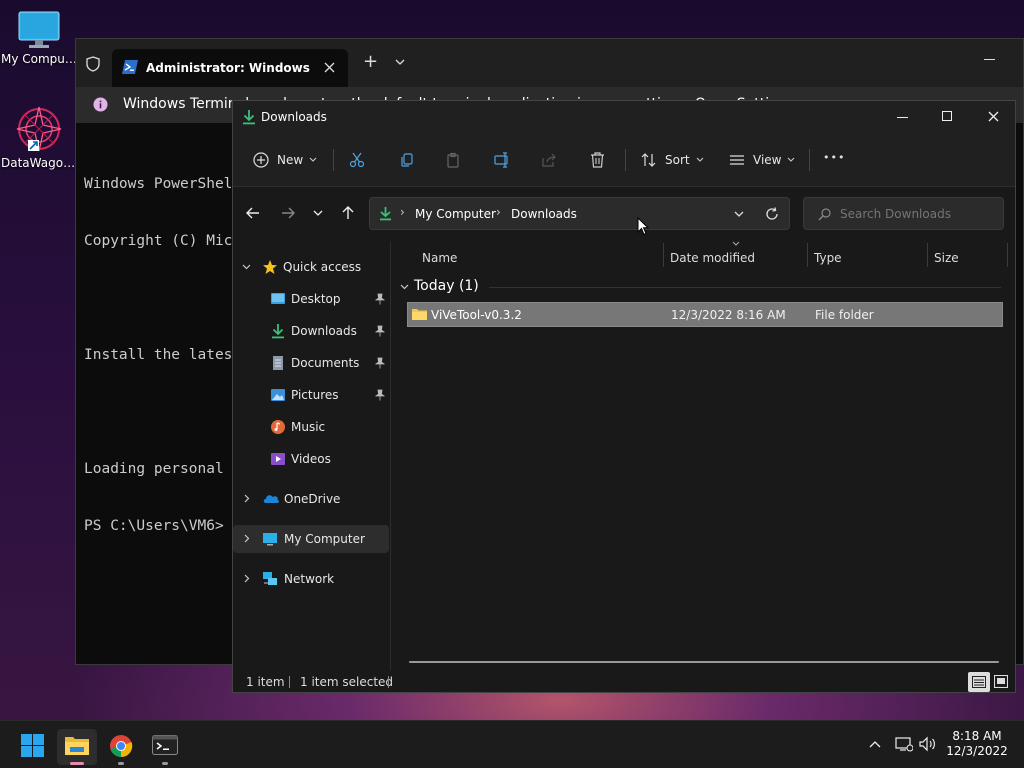 The width and height of the screenshot is (1024, 768). I want to click on nav-item-label: Documents, so click(325, 363).